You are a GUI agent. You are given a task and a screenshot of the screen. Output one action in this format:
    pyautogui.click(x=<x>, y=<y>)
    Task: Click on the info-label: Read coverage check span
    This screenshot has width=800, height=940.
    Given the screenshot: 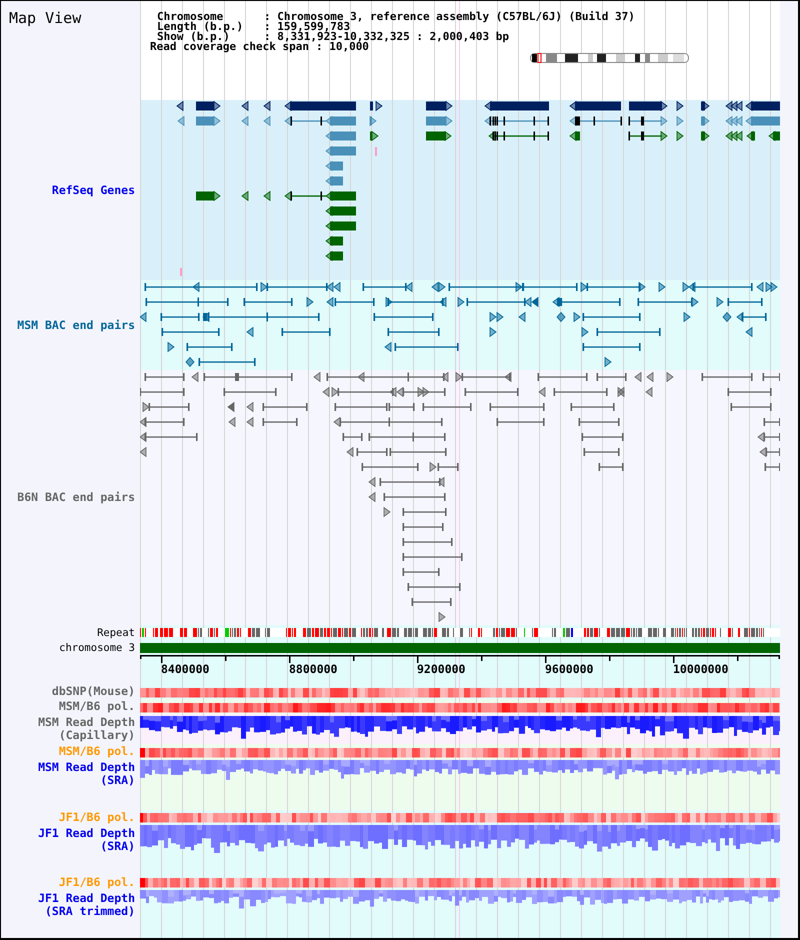 What is the action you would take?
    pyautogui.click(x=229, y=47)
    